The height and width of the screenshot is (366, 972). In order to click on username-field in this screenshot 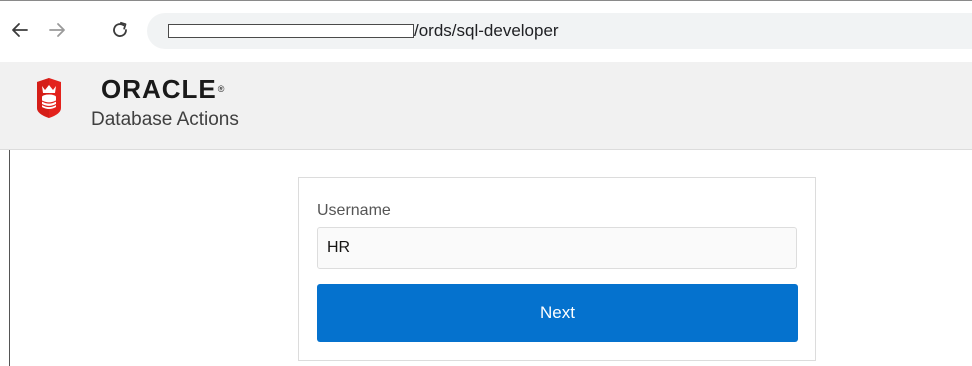, I will do `click(557, 248)`.